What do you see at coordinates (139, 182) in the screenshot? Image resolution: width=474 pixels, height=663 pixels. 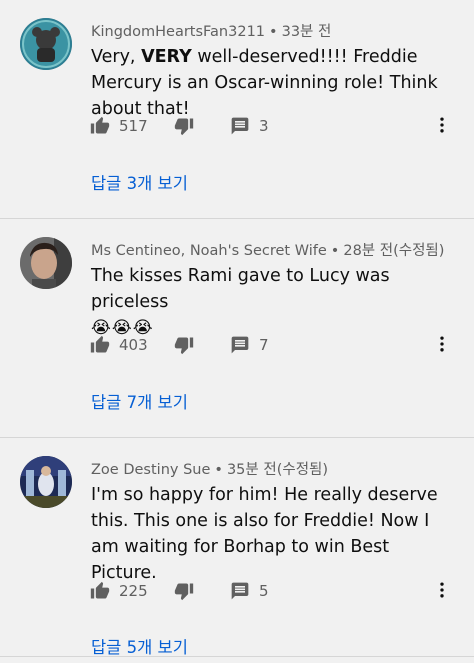 I see `view-replies-link: 답글 3개 보기` at bounding box center [139, 182].